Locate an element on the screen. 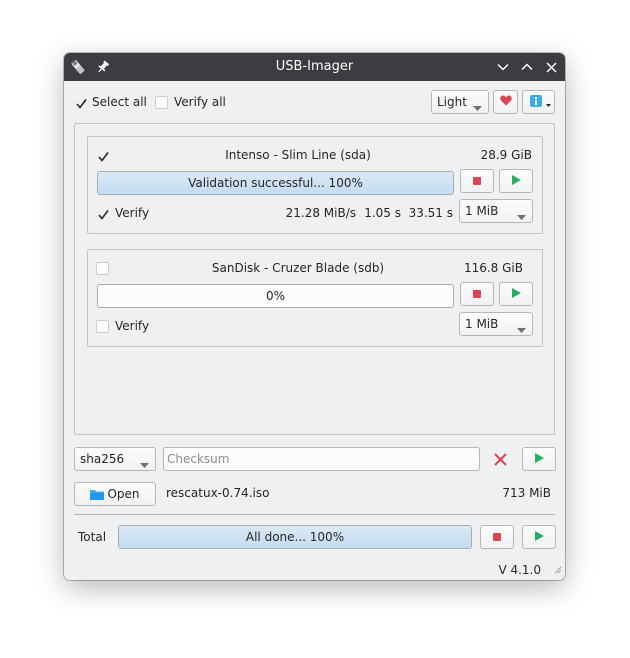 This screenshot has width=630, height=658. verify-all-checkbox is located at coordinates (161, 102).